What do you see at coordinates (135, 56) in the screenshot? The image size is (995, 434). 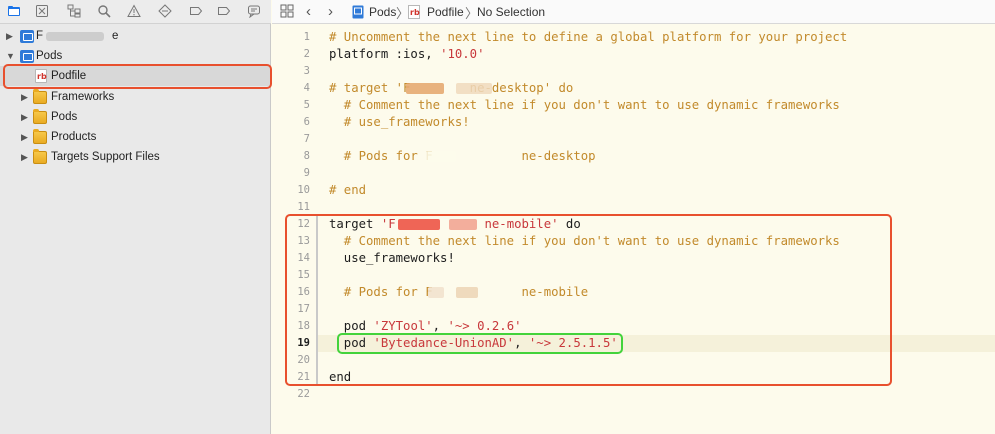 I see `tree-item-pods-project: ▼ Pods` at bounding box center [135, 56].